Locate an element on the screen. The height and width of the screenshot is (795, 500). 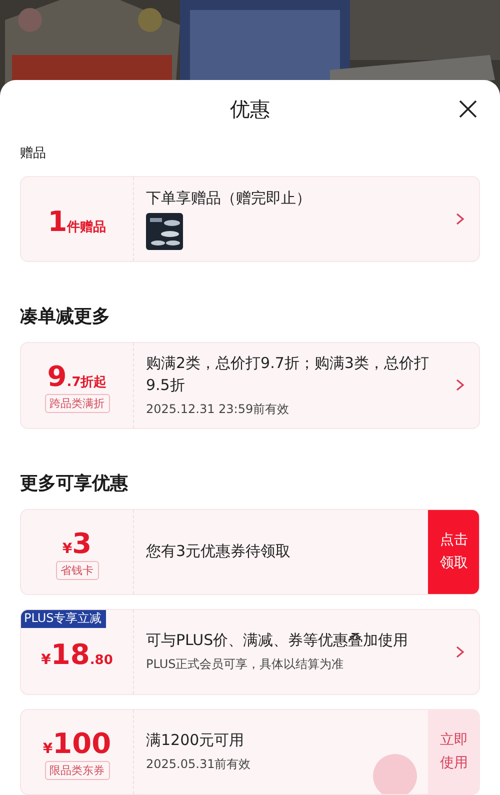
coupon-title: 购满2类，总价打9.7折；购满3类，总价打9.5折 is located at coordinates (288, 374).